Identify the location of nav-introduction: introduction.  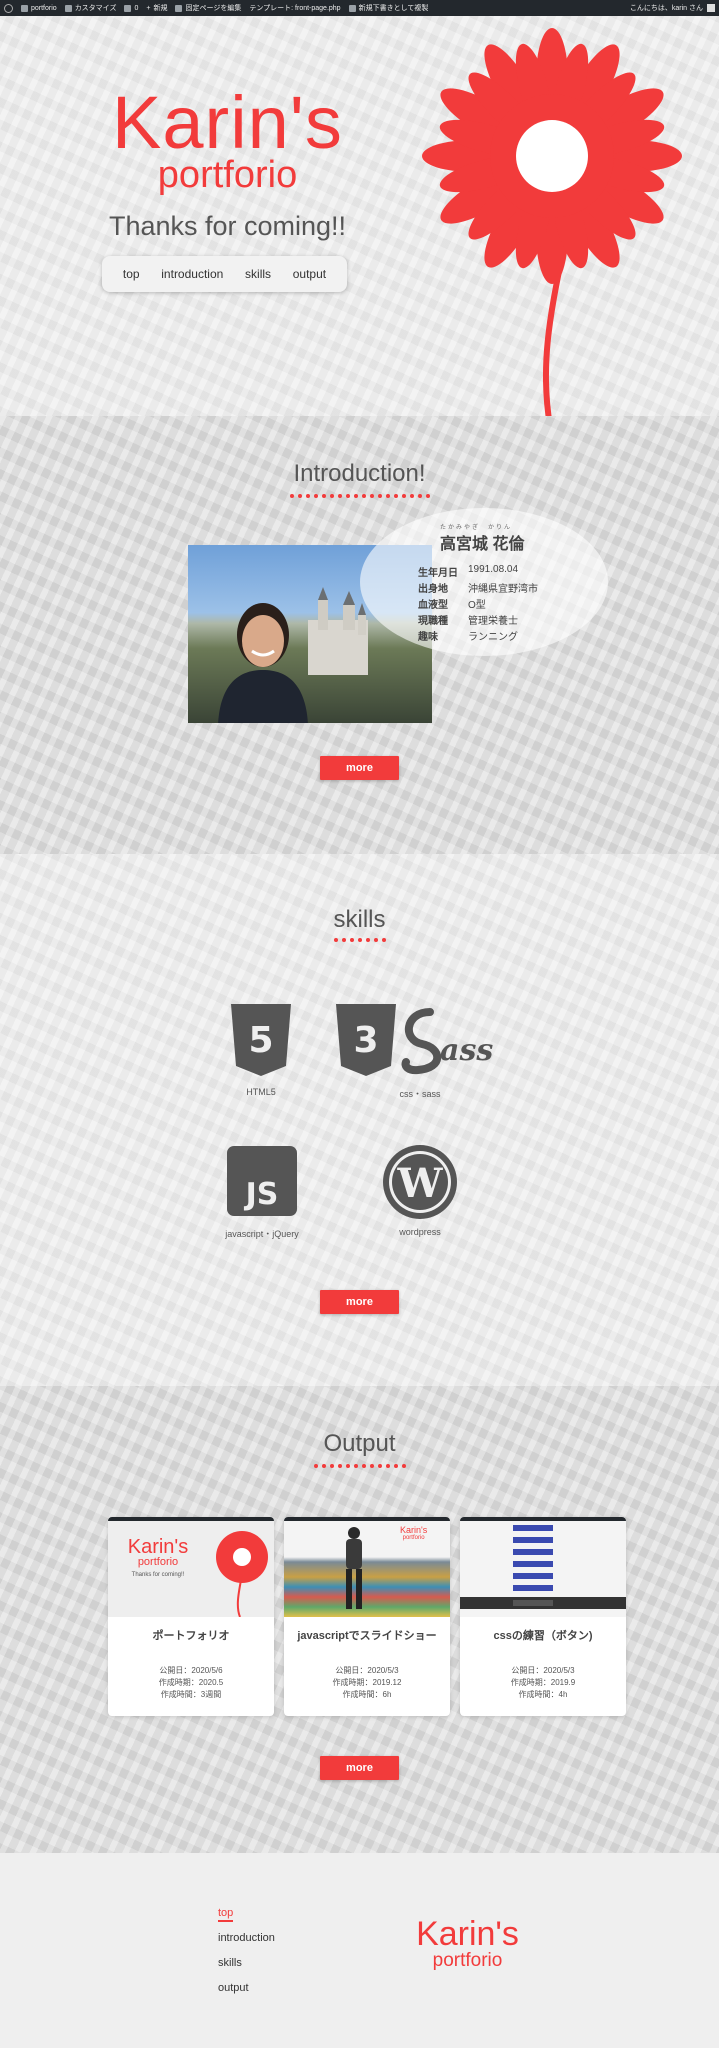
(192, 274).